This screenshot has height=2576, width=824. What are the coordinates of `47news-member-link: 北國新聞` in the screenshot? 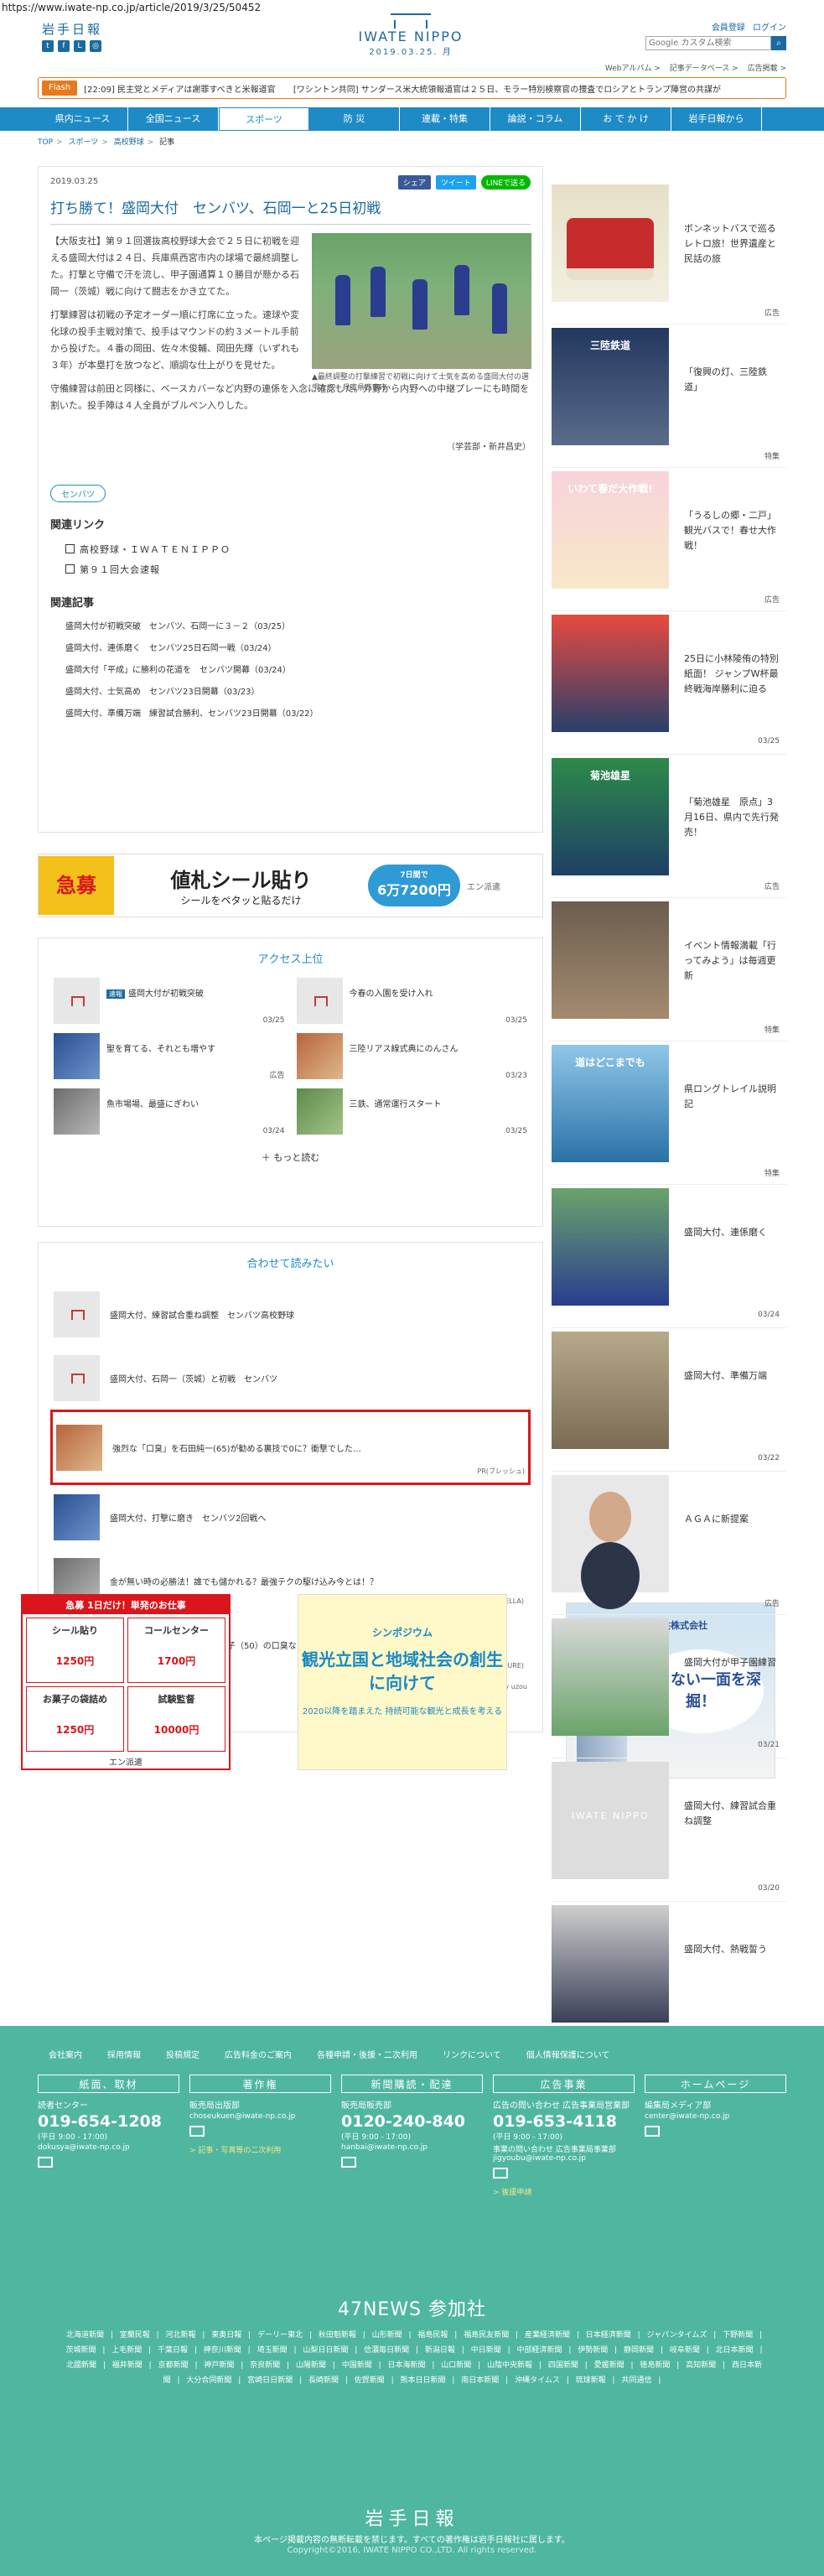 It's located at (81, 2365).